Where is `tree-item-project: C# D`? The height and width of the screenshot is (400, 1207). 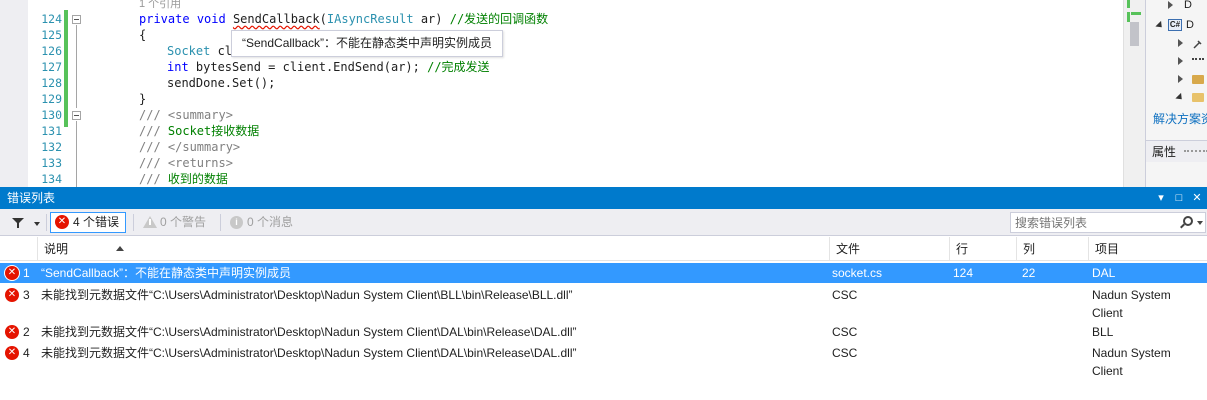 tree-item-project: C# D is located at coordinates (1176, 25).